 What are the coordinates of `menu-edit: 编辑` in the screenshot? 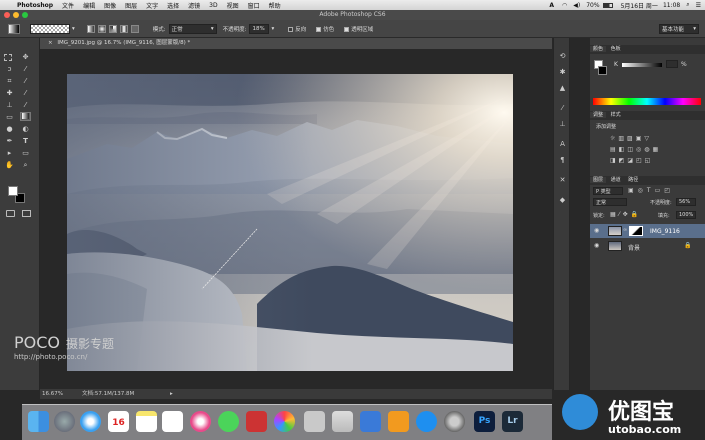 It's located at (89, 5).